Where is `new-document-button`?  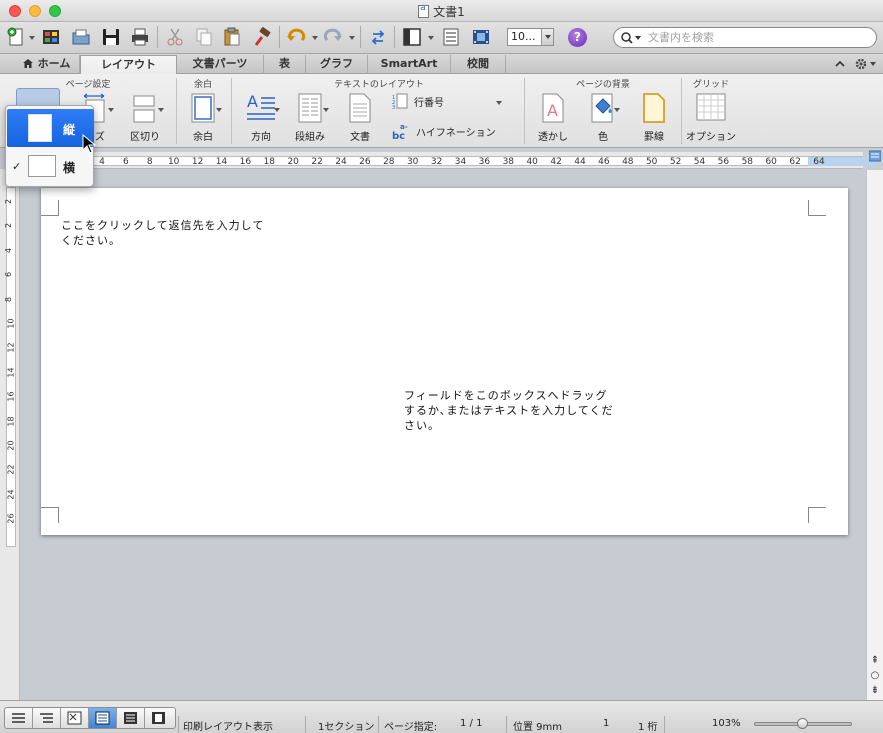
new-document-button is located at coordinates (16, 37).